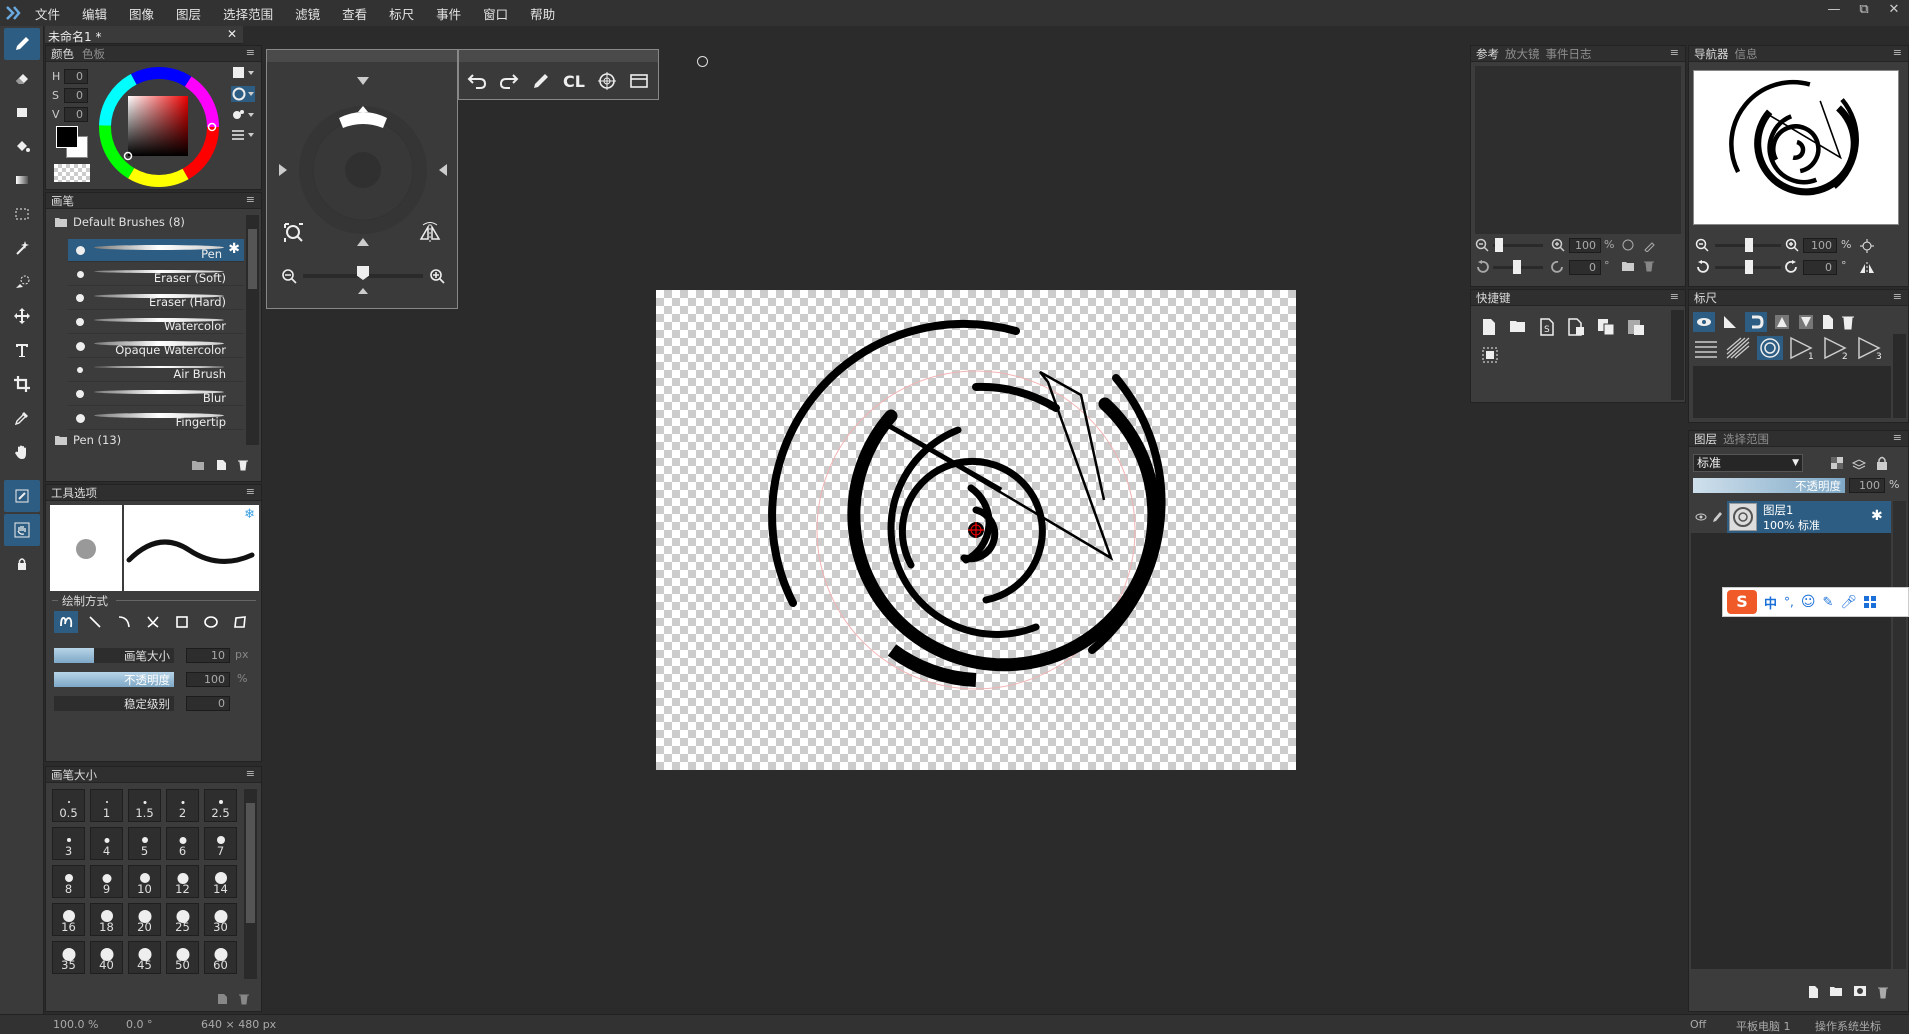 This screenshot has height=1034, width=1909. I want to click on brush-size-cell: 25, so click(182, 919).